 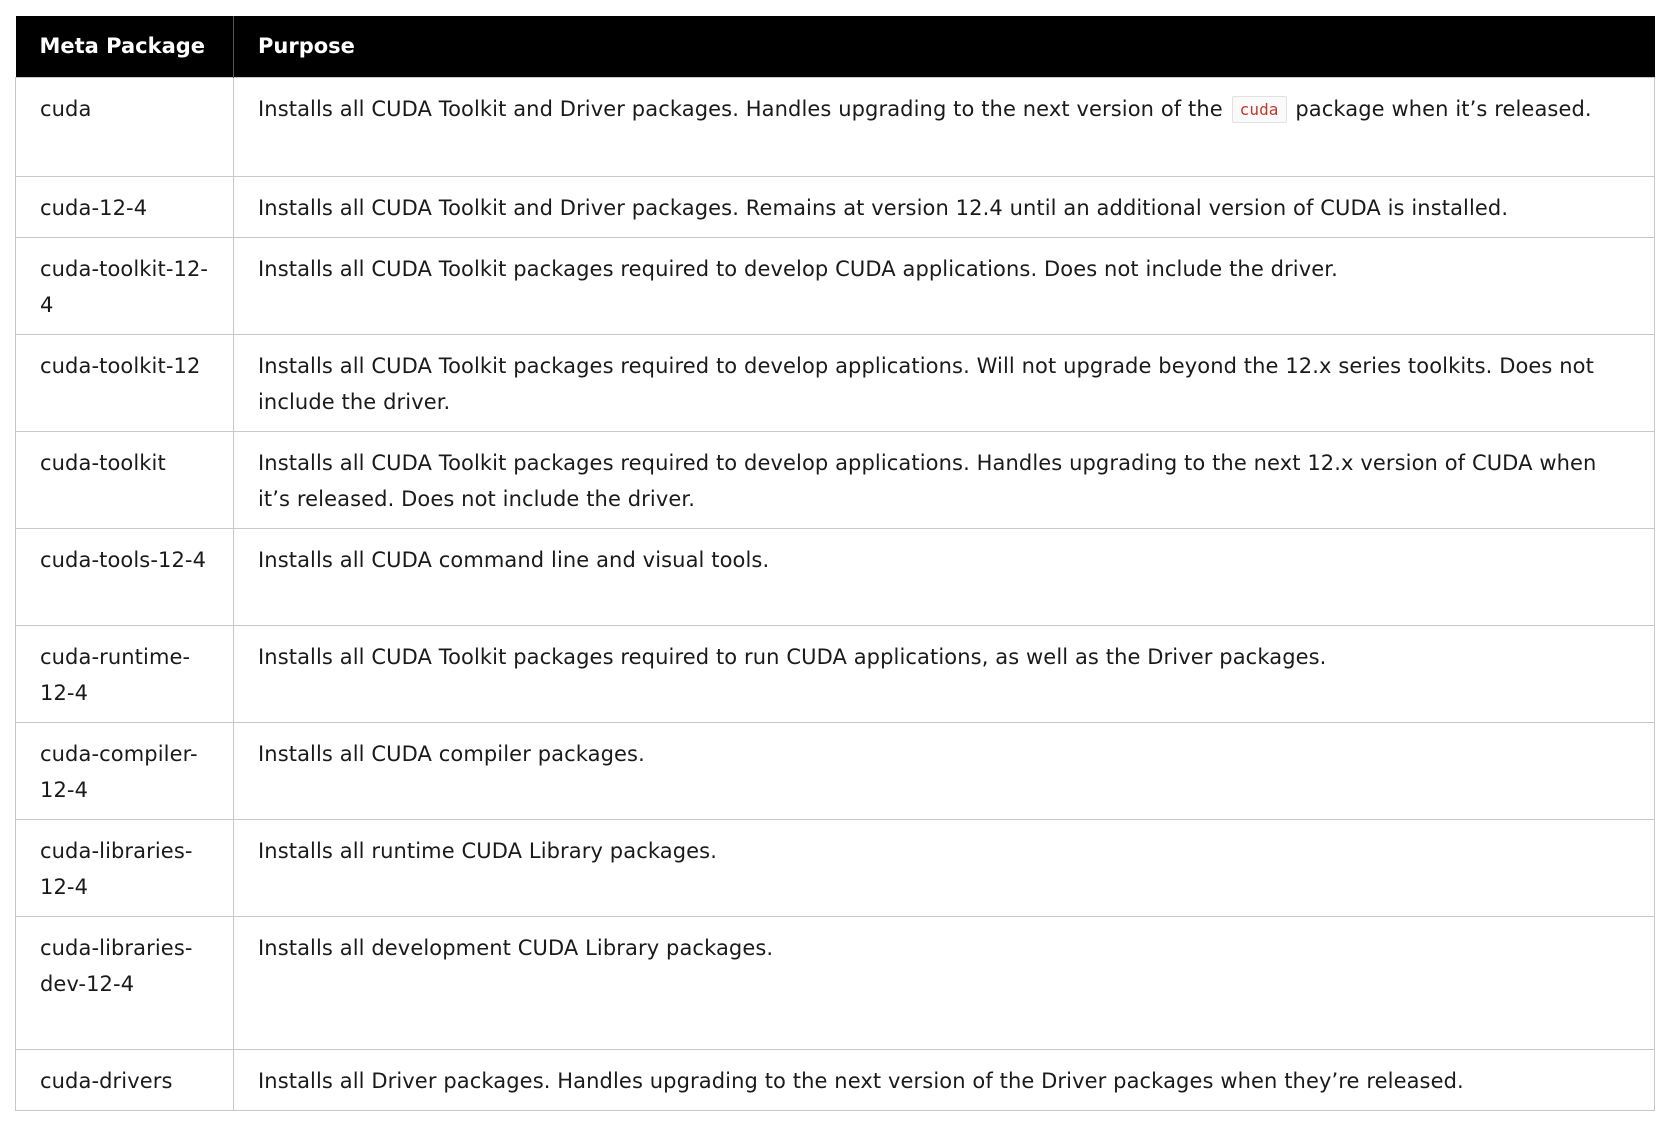 I want to click on column-header-purpose: Purpose, so click(x=306, y=46).